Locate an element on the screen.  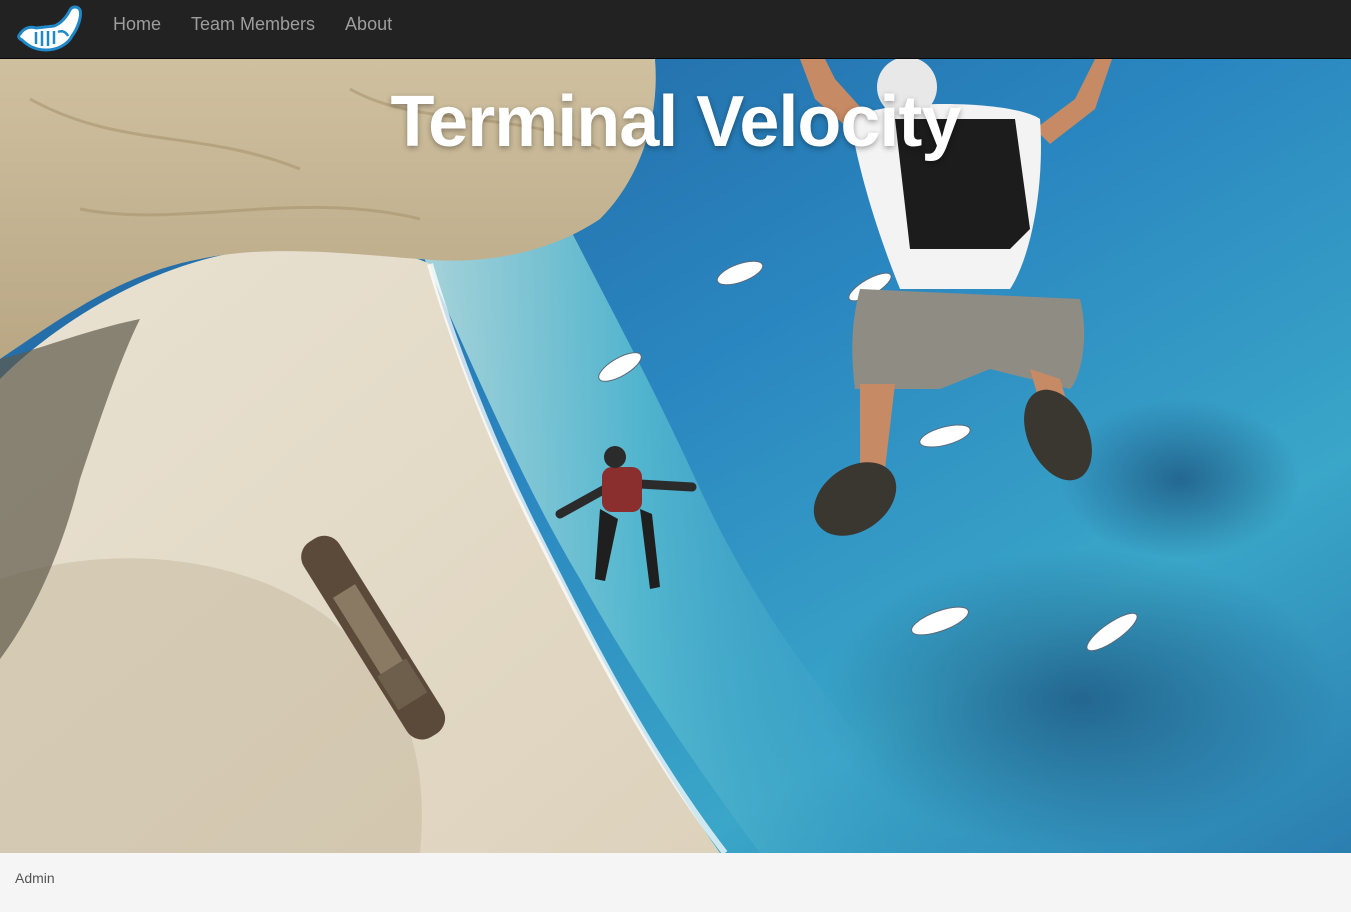
nav-link-team-members: Team Members is located at coordinates (253, 24).